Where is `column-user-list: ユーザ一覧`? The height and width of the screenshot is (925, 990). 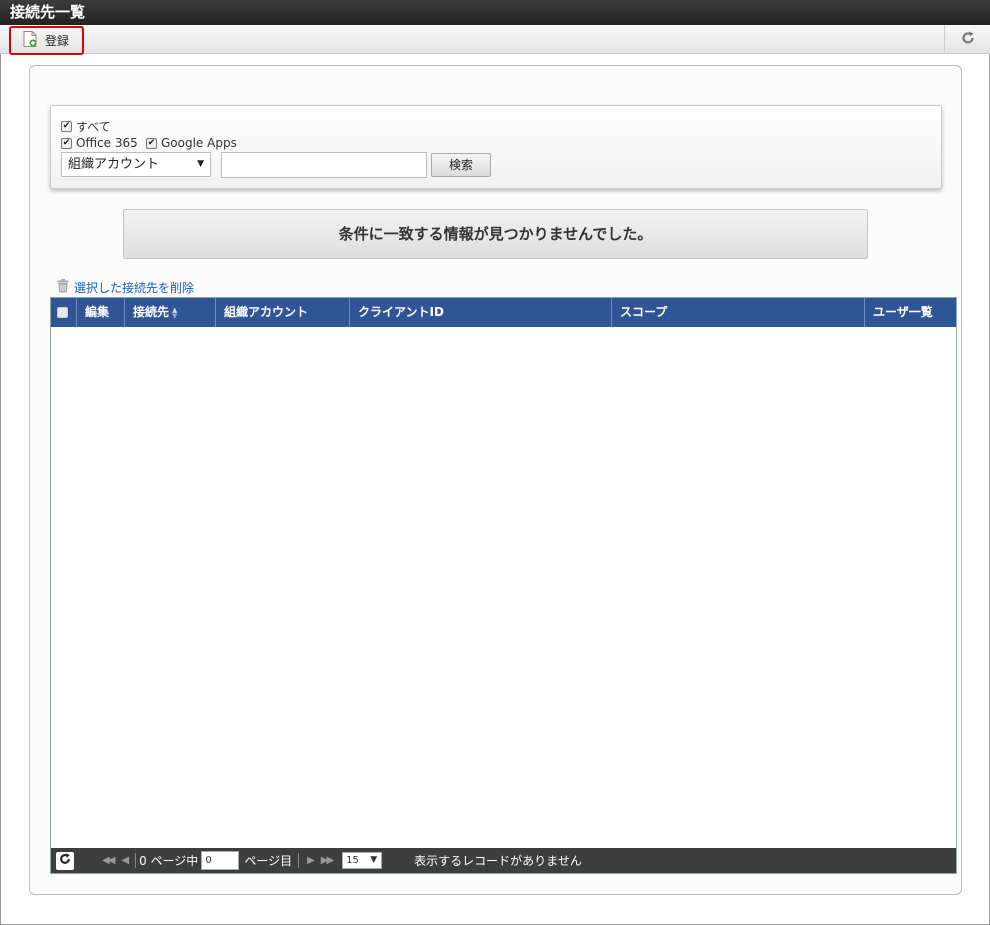 column-user-list: ユーザ一覧 is located at coordinates (910, 312).